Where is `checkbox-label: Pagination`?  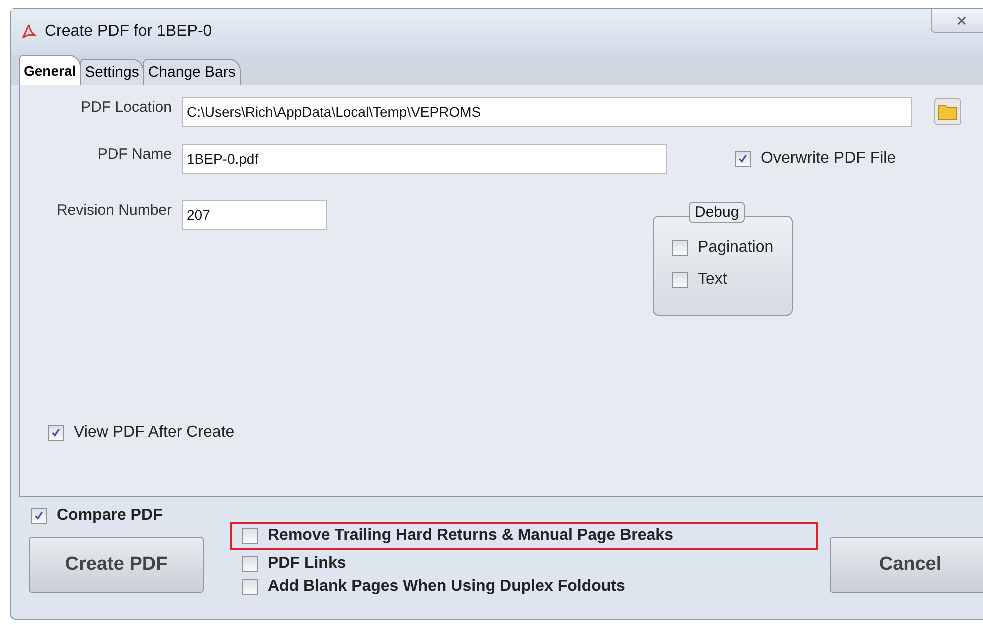 checkbox-label: Pagination is located at coordinates (736, 248).